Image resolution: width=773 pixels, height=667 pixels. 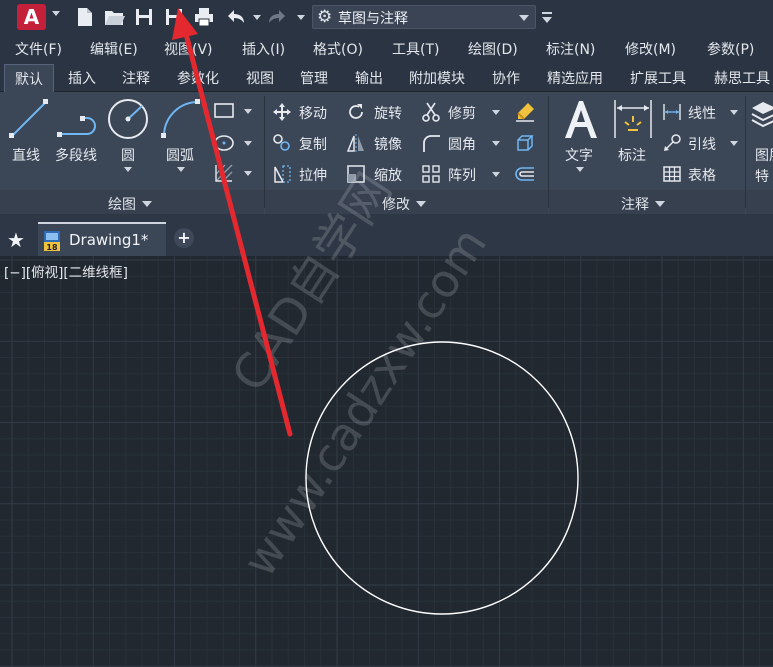 What do you see at coordinates (128, 169) in the screenshot?
I see `circle-dropdown-icon` at bounding box center [128, 169].